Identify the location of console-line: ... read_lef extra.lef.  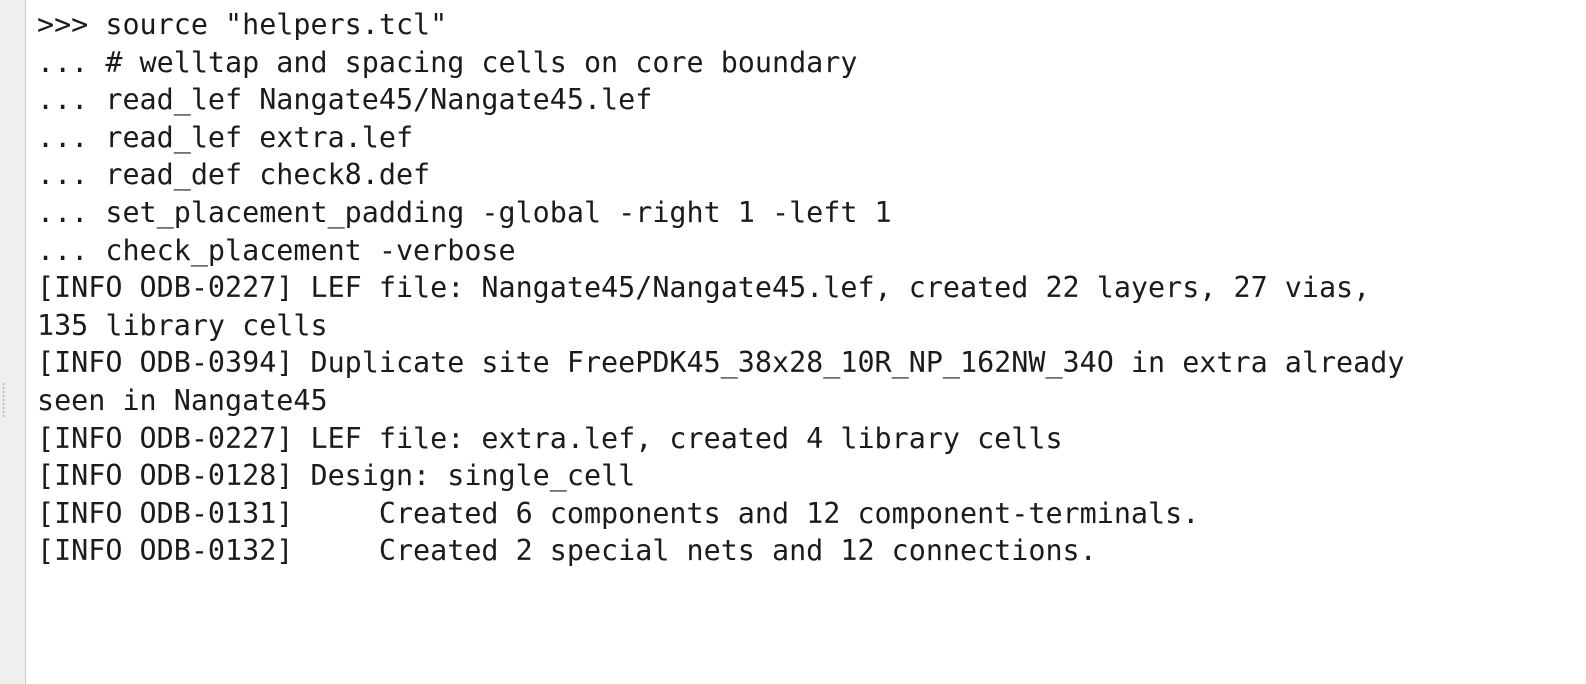
(225, 137).